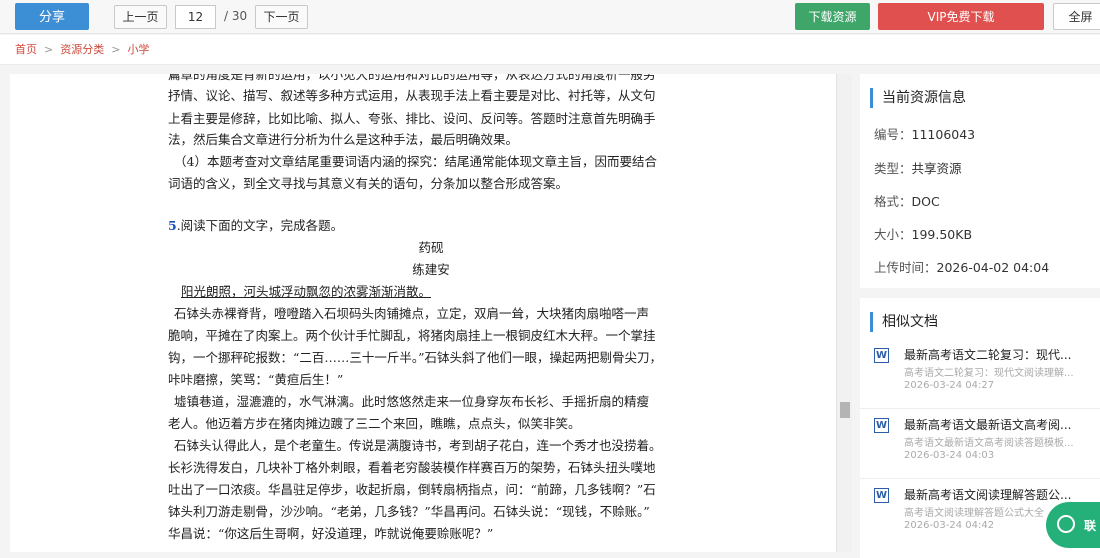 The width and height of the screenshot is (1100, 558). What do you see at coordinates (993, 267) in the screenshot?
I see `info-value: 2026-04-02 04:04` at bounding box center [993, 267].